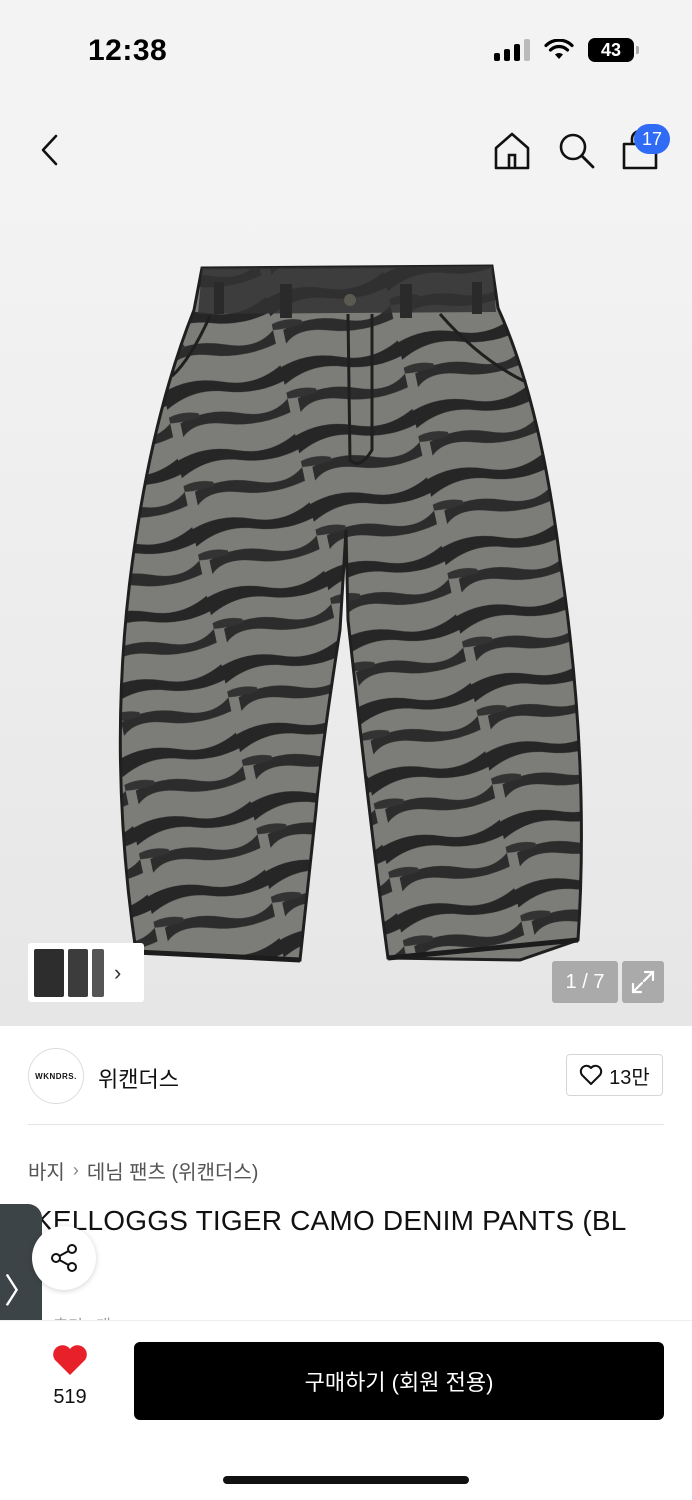  What do you see at coordinates (330, 1220) in the screenshot?
I see `product-title: KELLOGGS TIGER CAMO DENIM PANTS (BL` at bounding box center [330, 1220].